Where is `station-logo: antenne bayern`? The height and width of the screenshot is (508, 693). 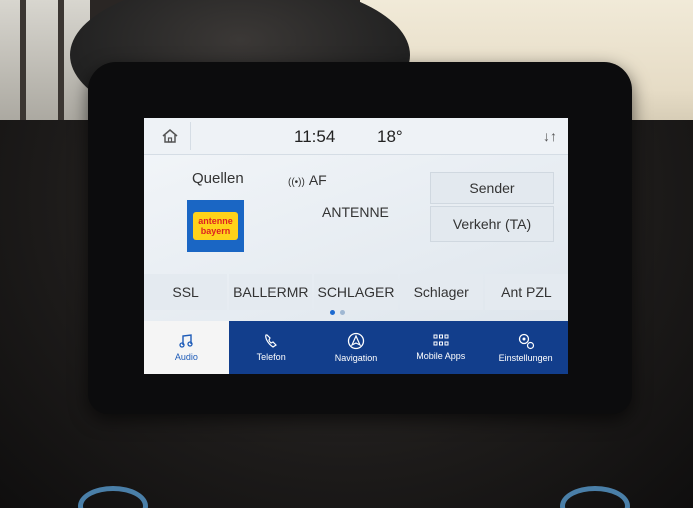
station-logo: antenne bayern is located at coordinates (215, 226).